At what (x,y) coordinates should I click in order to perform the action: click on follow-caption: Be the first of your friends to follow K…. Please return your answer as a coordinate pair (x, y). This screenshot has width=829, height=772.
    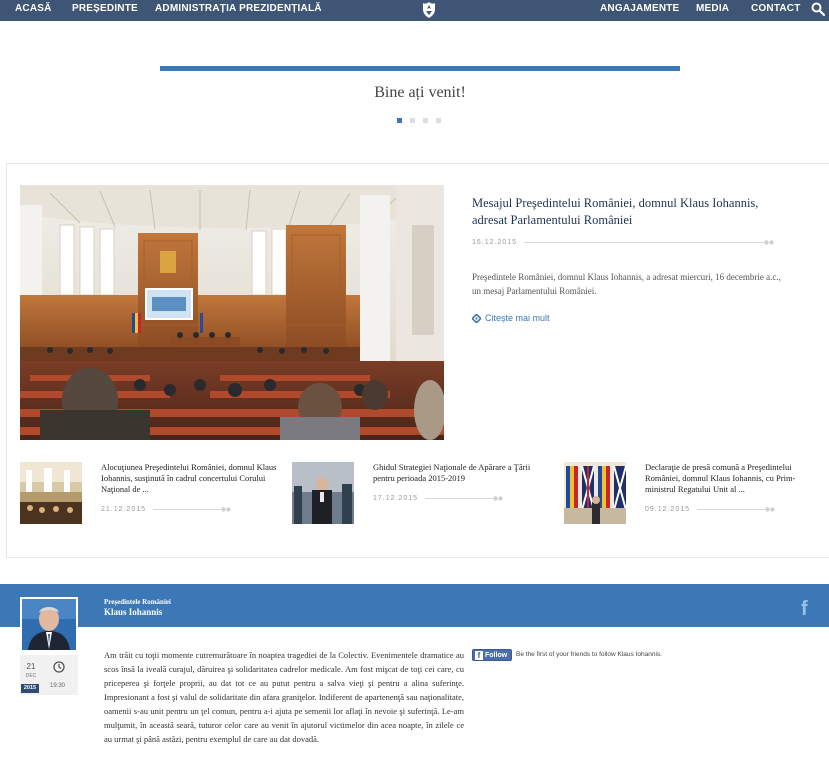
    Looking at the image, I should click on (589, 654).